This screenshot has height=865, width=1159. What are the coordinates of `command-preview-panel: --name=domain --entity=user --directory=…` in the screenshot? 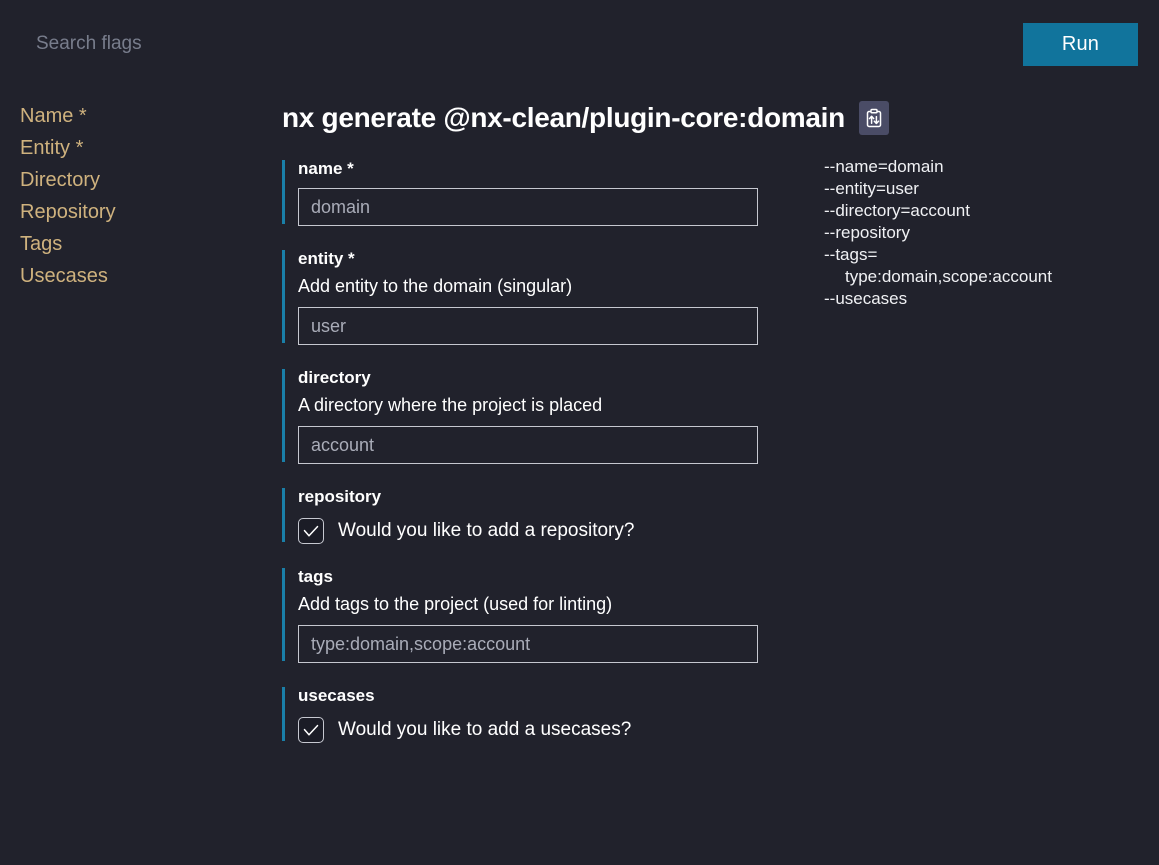 It's located at (984, 233).